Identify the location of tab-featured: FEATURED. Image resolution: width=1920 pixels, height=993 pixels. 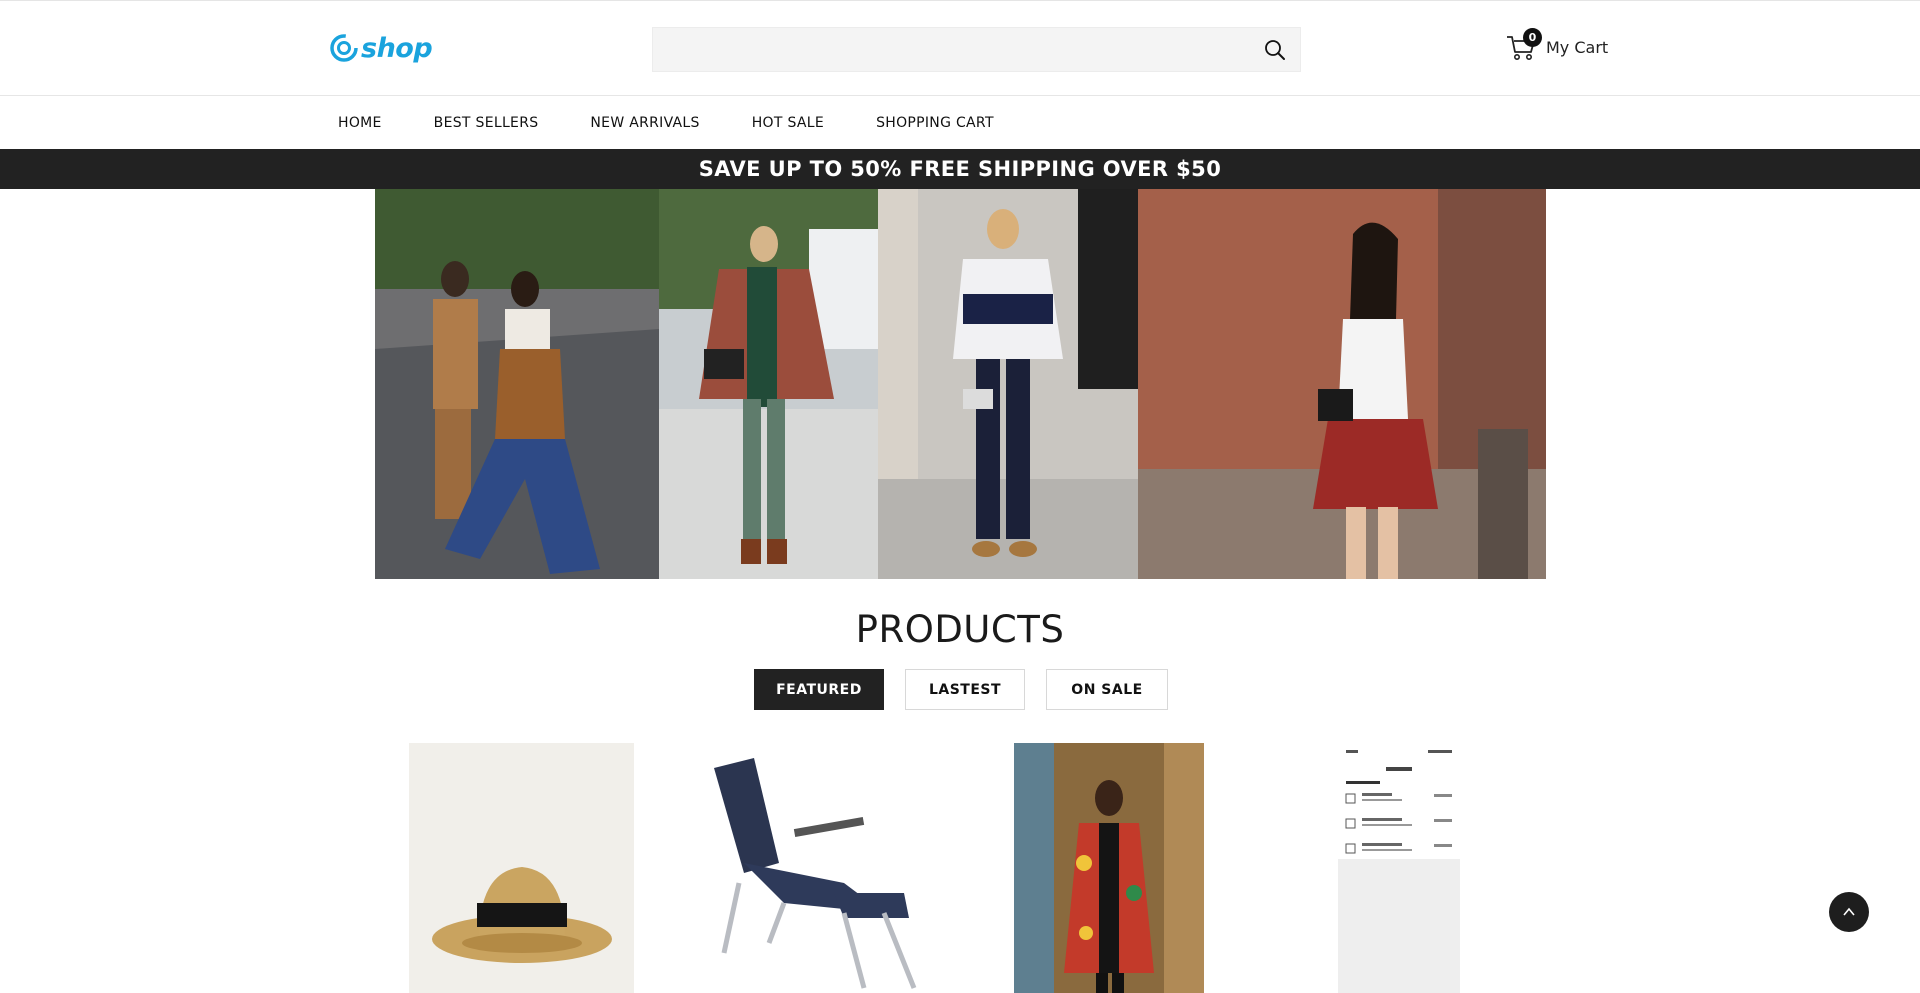
(819, 689).